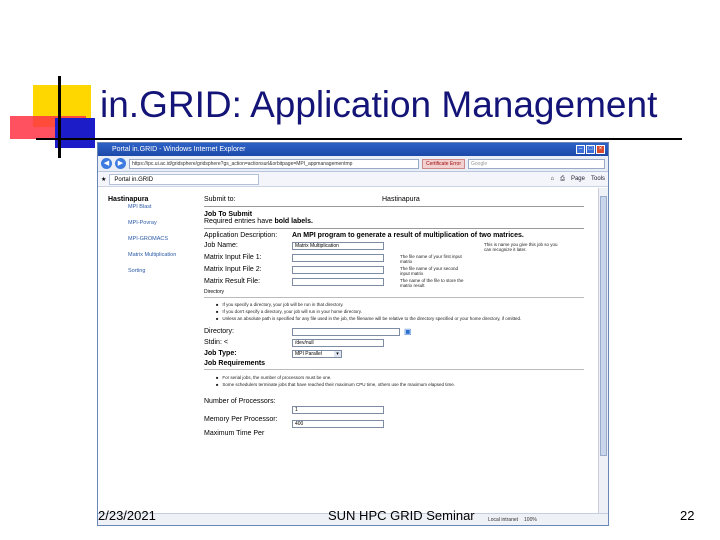  I want to click on decoration-blue-block, so click(75, 133).